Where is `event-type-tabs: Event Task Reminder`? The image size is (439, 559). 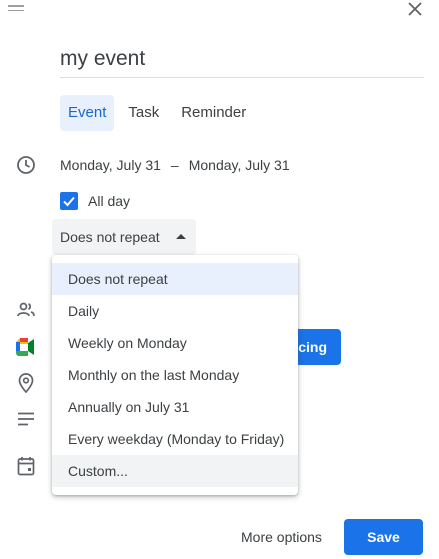
event-type-tabs: Event Task Reminder is located at coordinates (157, 113).